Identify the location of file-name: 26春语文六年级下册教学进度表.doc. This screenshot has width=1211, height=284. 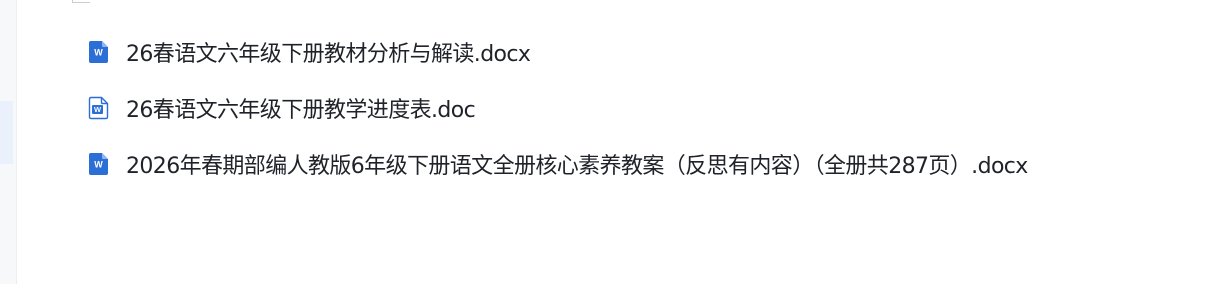
(301, 110).